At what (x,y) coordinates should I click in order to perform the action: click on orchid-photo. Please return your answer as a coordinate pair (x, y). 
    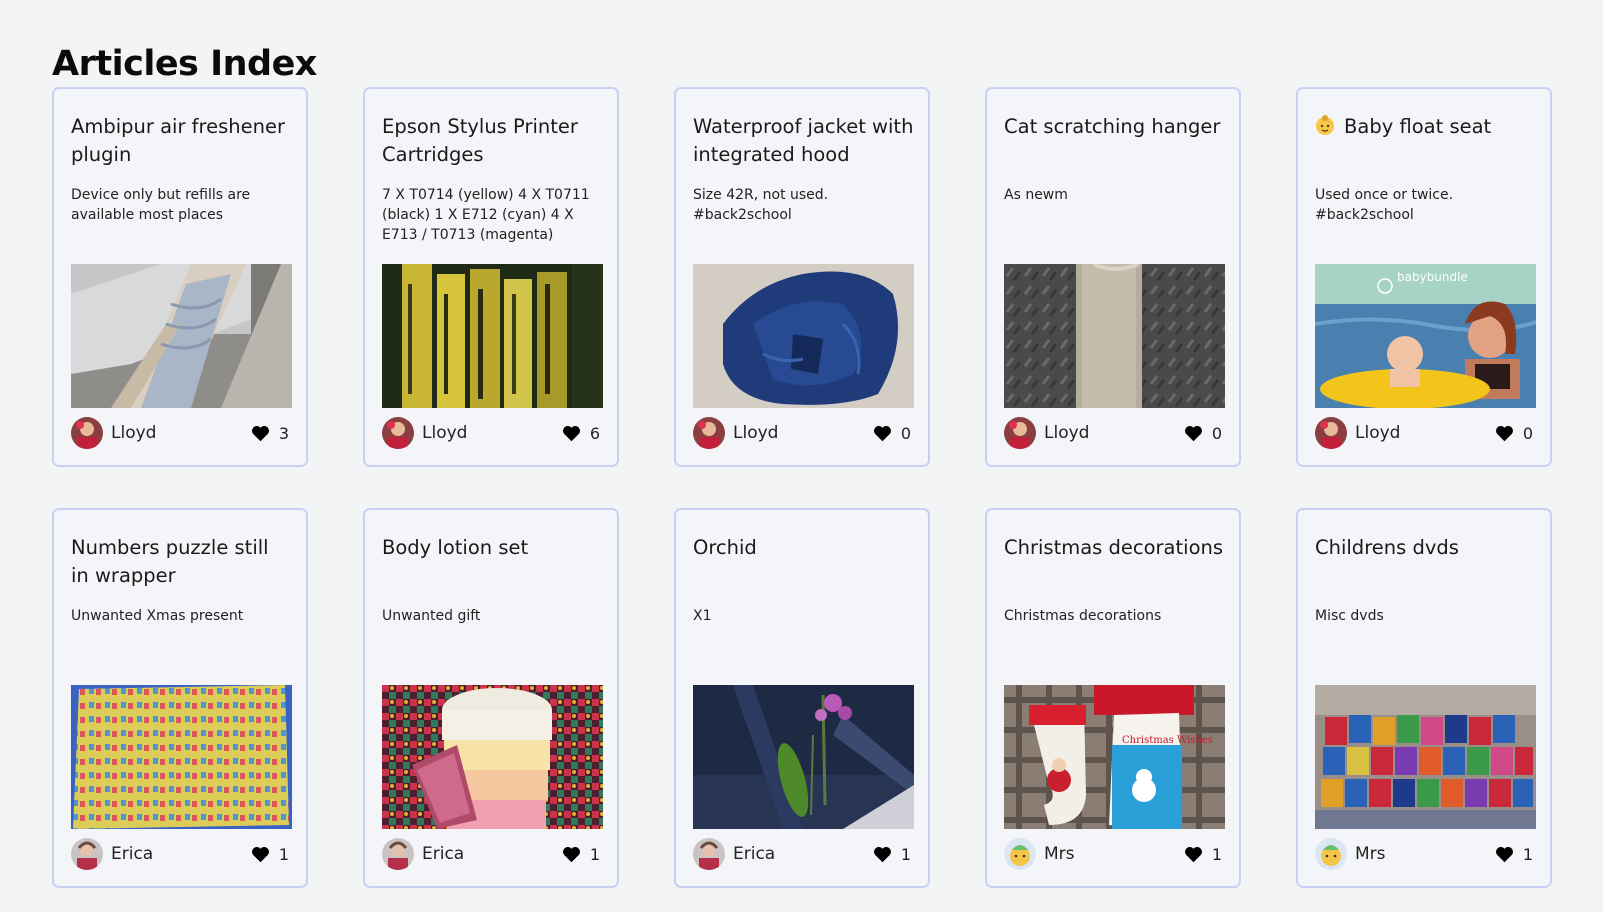
    Looking at the image, I should click on (803, 757).